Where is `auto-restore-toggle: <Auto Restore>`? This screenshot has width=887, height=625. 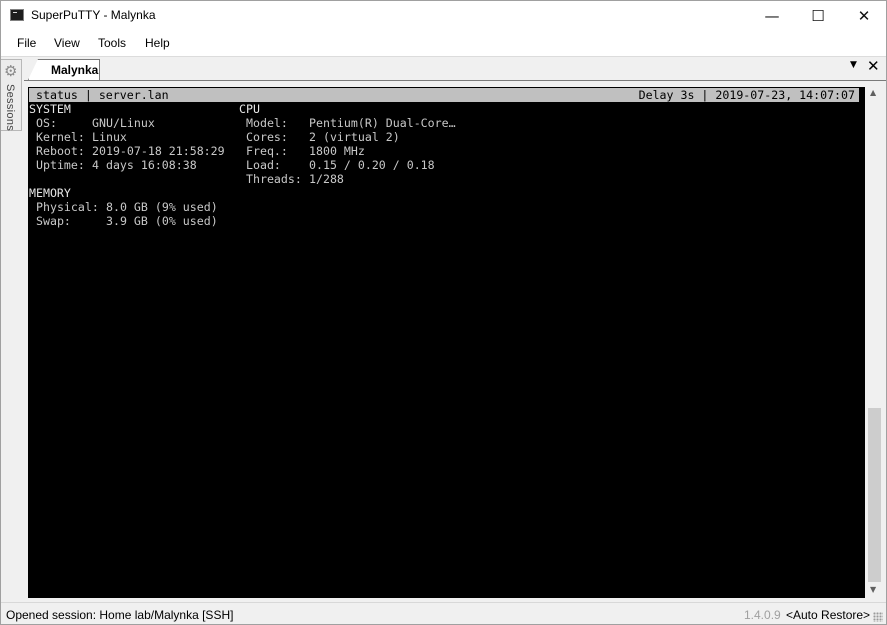 auto-restore-toggle: <Auto Restore> is located at coordinates (828, 615).